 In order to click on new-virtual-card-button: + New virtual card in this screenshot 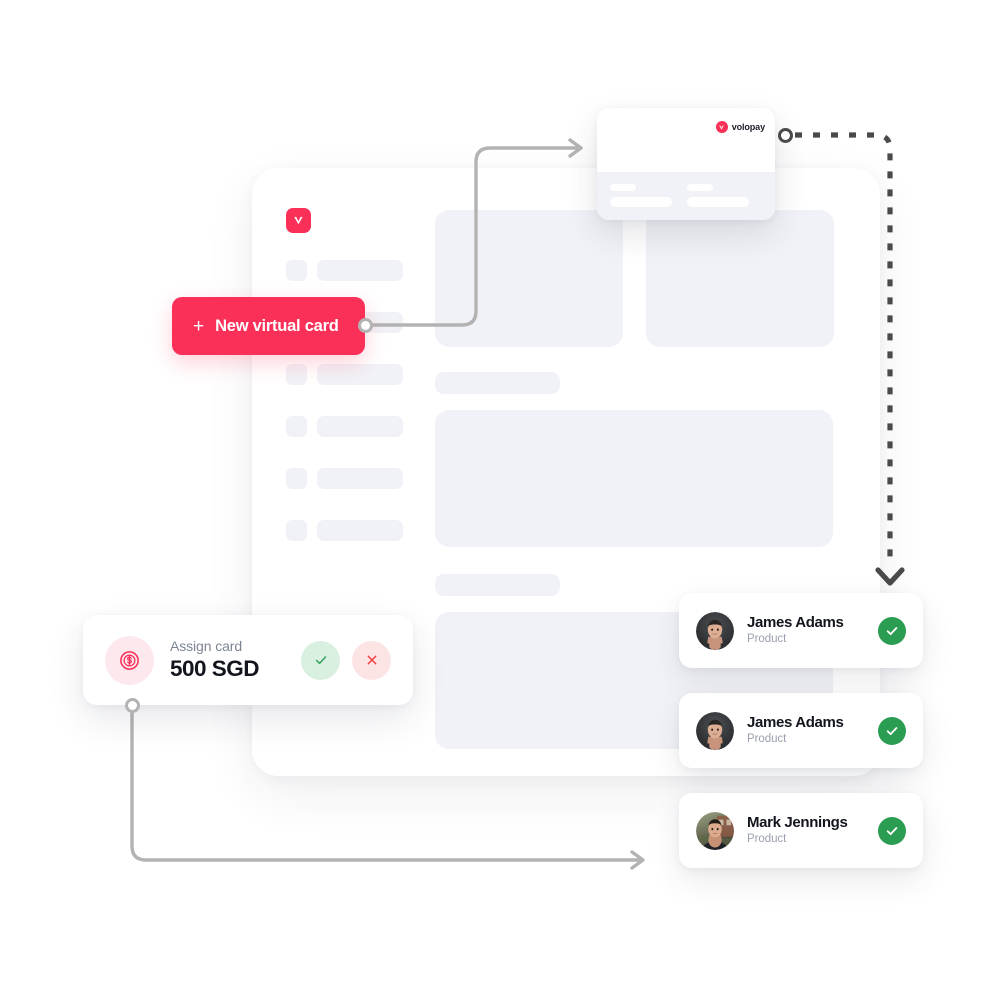, I will do `click(268, 326)`.